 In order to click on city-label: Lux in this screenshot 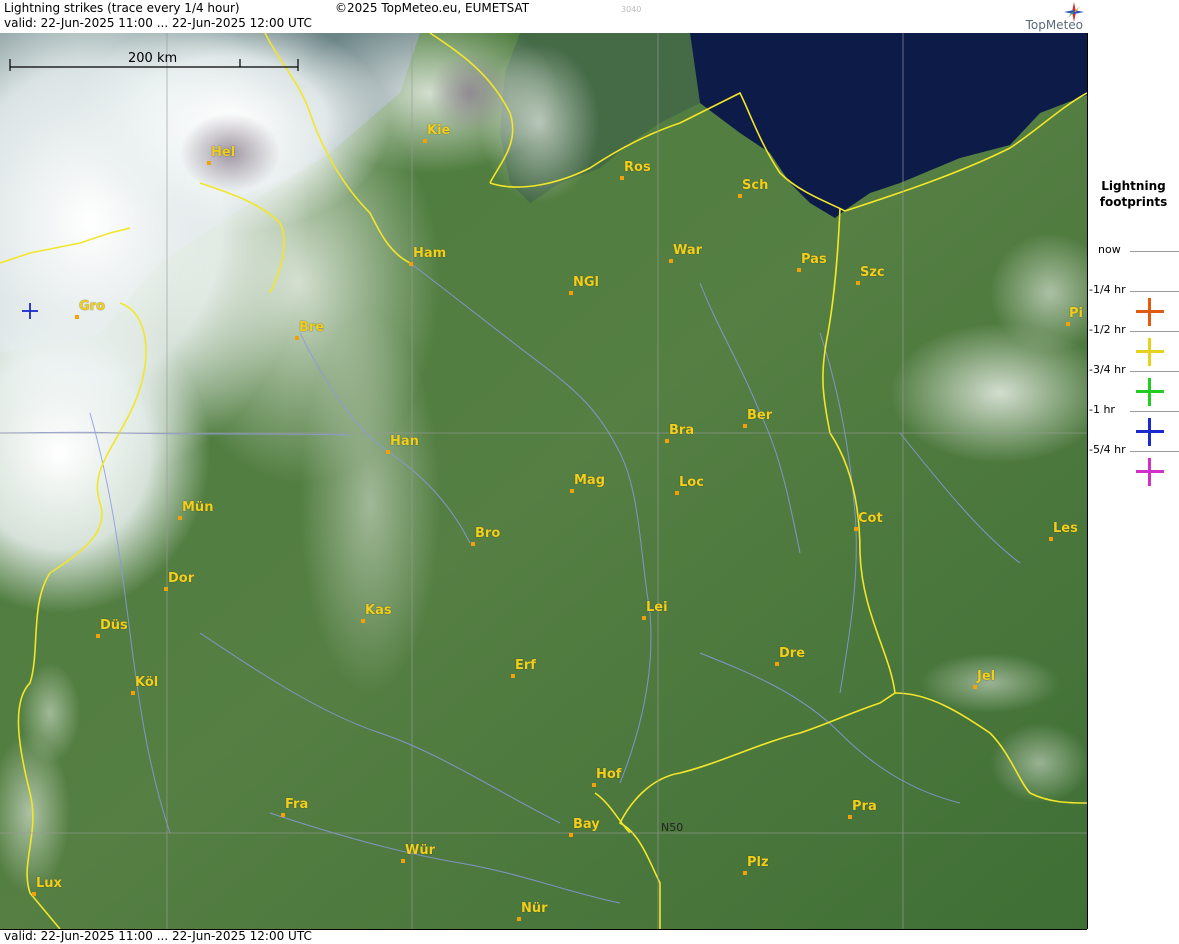, I will do `click(49, 883)`.